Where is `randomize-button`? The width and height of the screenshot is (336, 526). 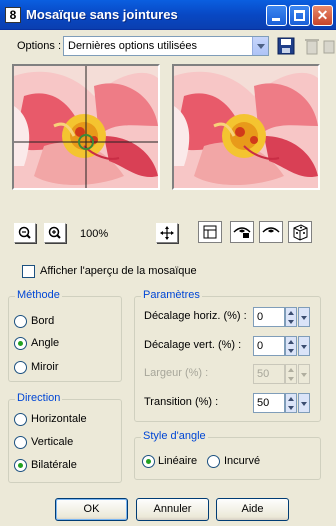 randomize-button is located at coordinates (300, 232).